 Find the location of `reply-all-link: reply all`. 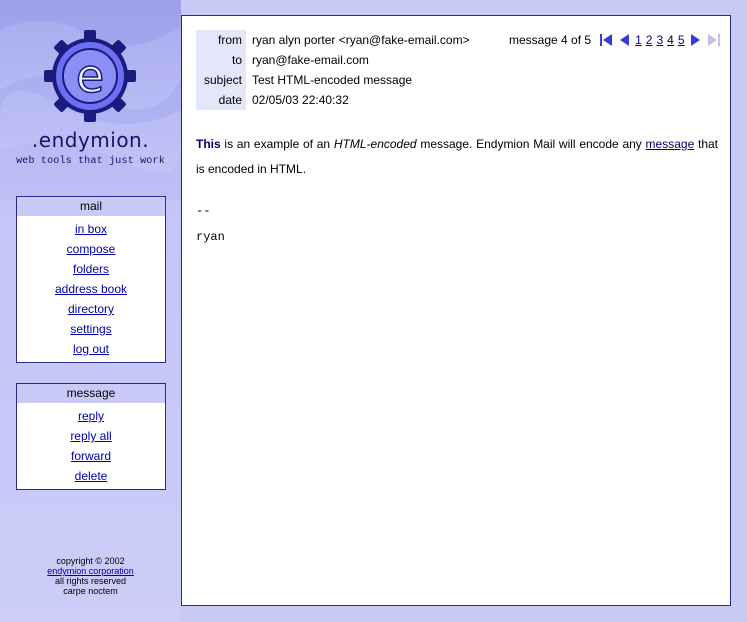

reply-all-link: reply all is located at coordinates (90, 436).